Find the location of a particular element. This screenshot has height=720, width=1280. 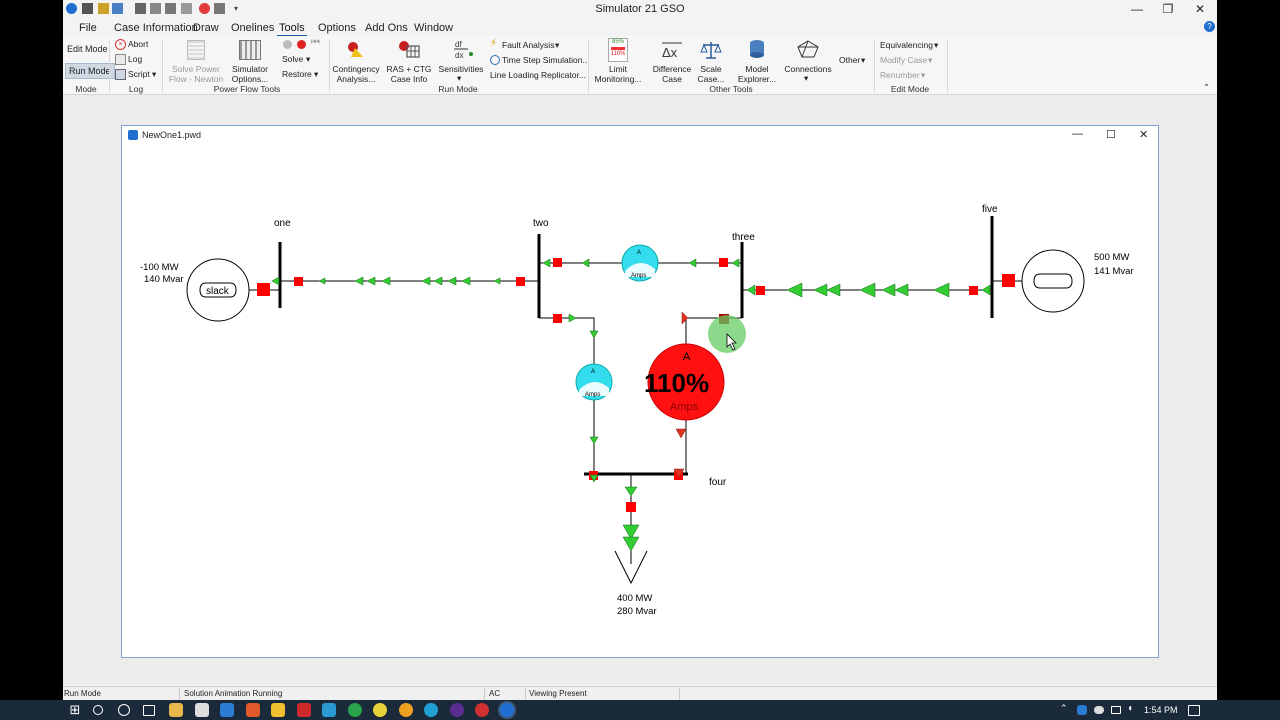

model-explorer-line1: Model is located at coordinates (757, 69).